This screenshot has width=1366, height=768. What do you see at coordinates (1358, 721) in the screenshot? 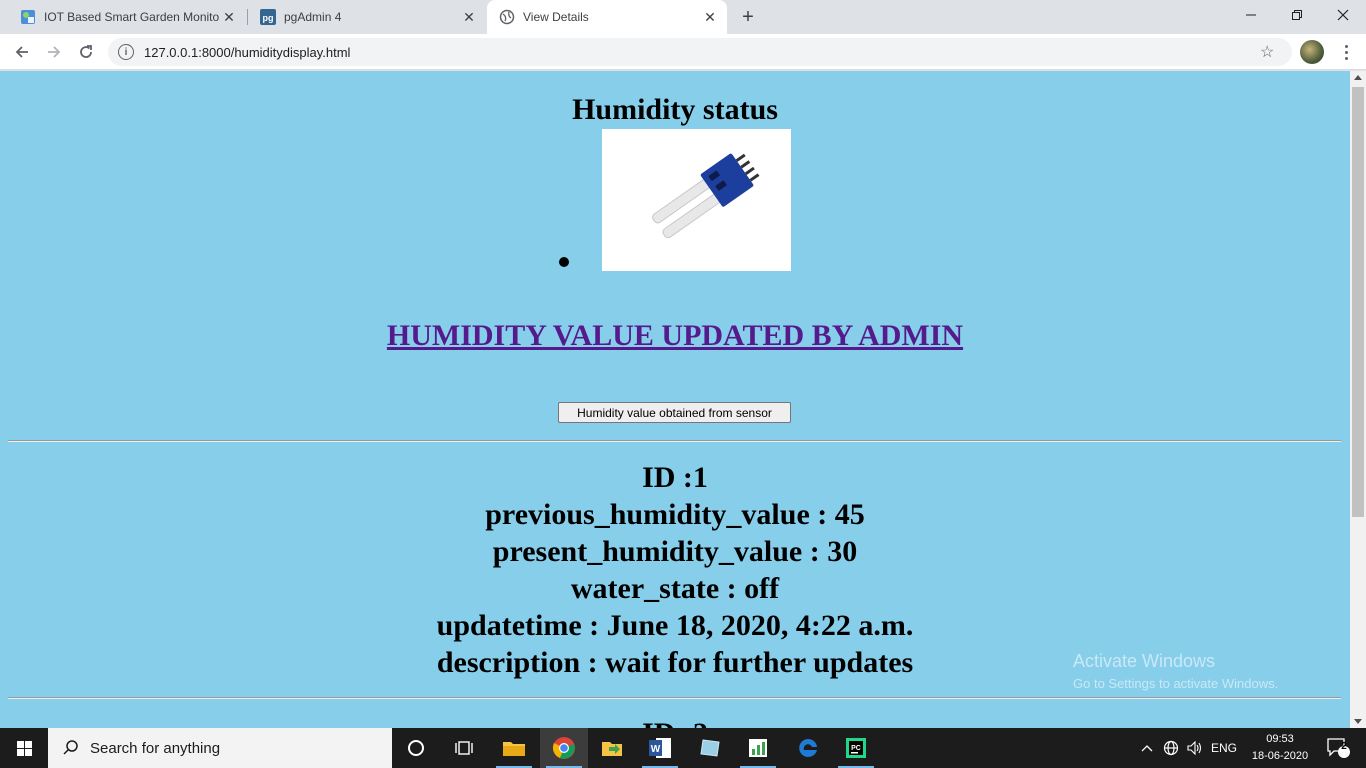
I see `scroll-down-icon` at bounding box center [1358, 721].